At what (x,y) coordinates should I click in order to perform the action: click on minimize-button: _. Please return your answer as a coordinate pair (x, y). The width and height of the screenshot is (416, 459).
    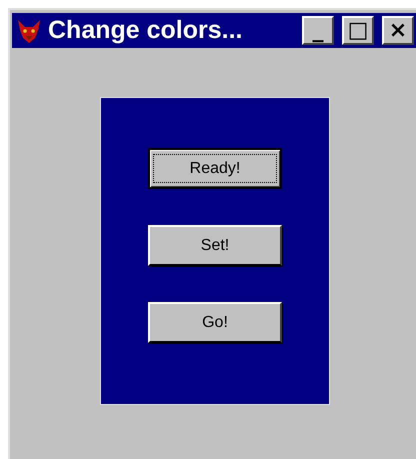
    Looking at the image, I should click on (318, 30).